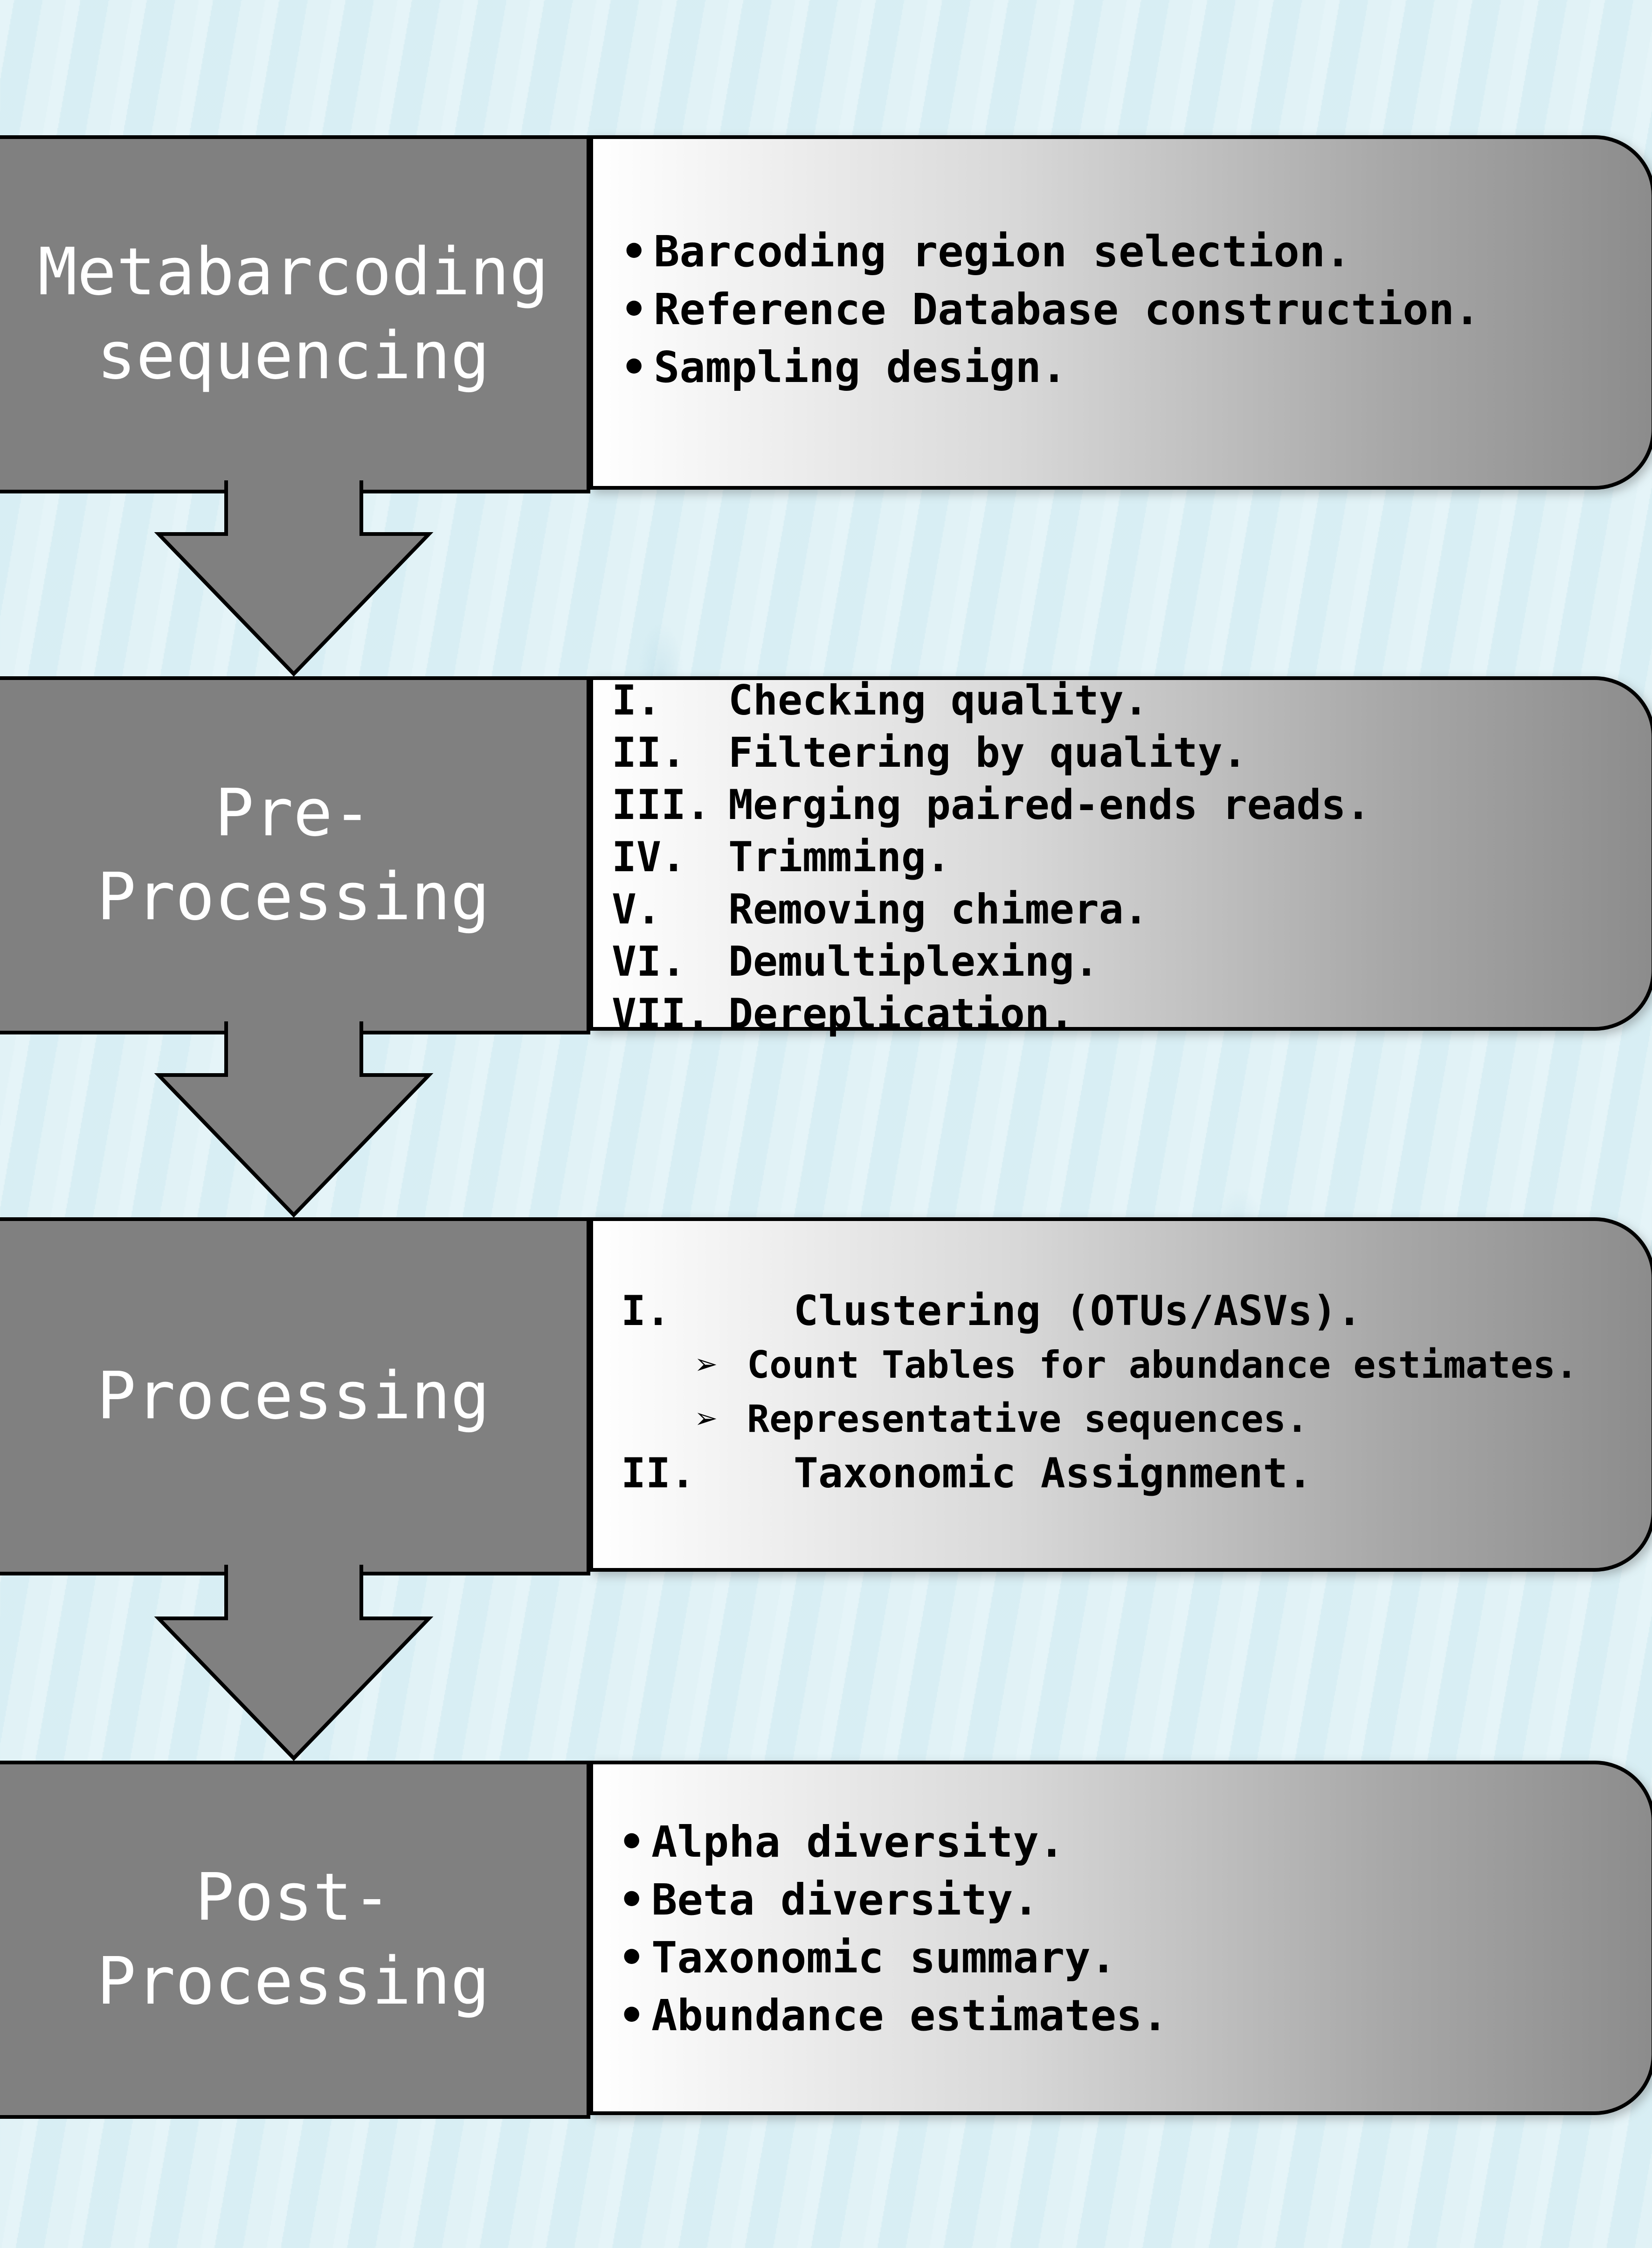 The height and width of the screenshot is (2248, 1652). I want to click on list-subitem: ➢ Count Tables for abundance estimates., so click(1099, 1365).